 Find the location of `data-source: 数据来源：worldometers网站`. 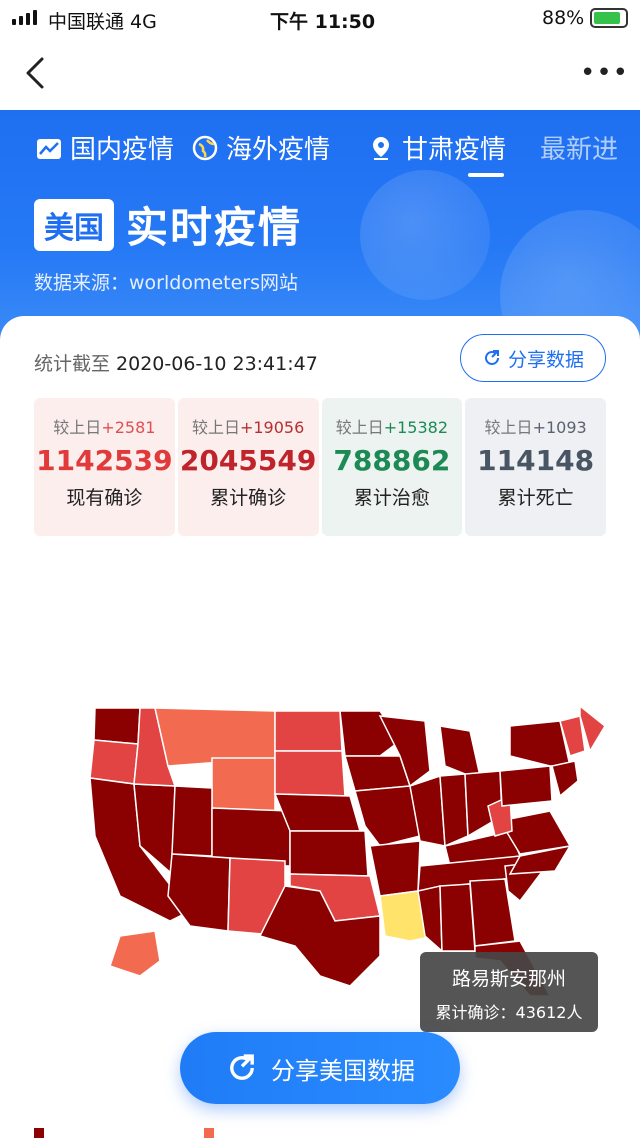

data-source: 数据来源：worldometers网站 is located at coordinates (166, 283).